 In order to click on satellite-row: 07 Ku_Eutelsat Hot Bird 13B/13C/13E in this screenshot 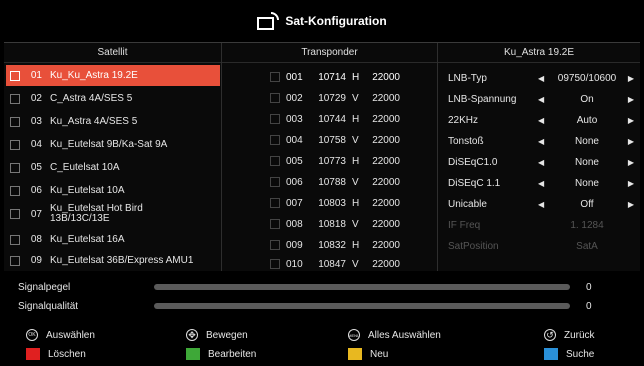, I will do `click(113, 214)`.